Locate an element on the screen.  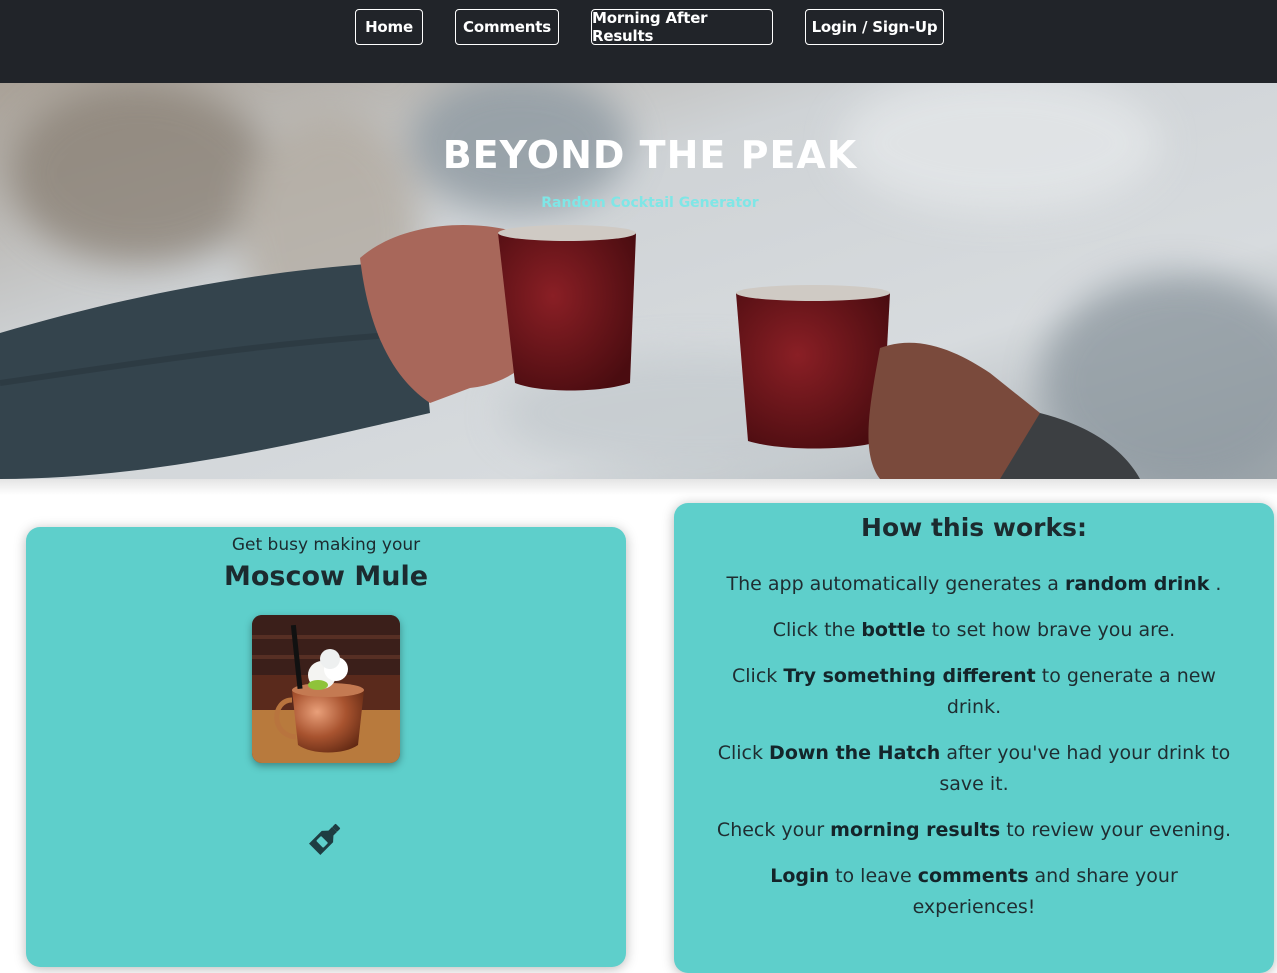
how-title: How this works: is located at coordinates (974, 527).